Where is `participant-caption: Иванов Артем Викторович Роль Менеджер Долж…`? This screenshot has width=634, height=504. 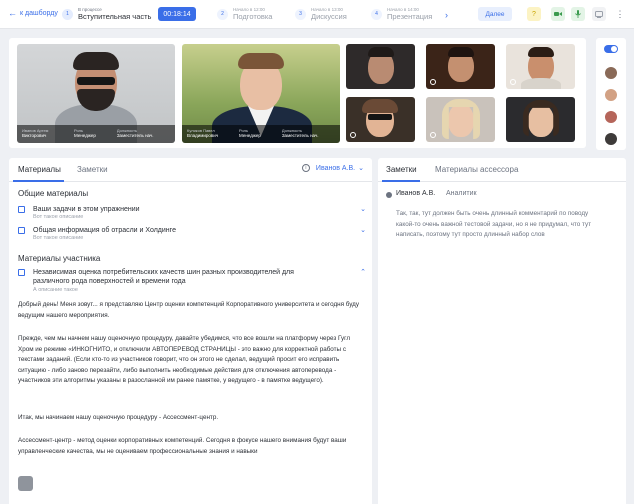 participant-caption: Иванов Артем Викторович Роль Менеджер Долж… is located at coordinates (96, 134).